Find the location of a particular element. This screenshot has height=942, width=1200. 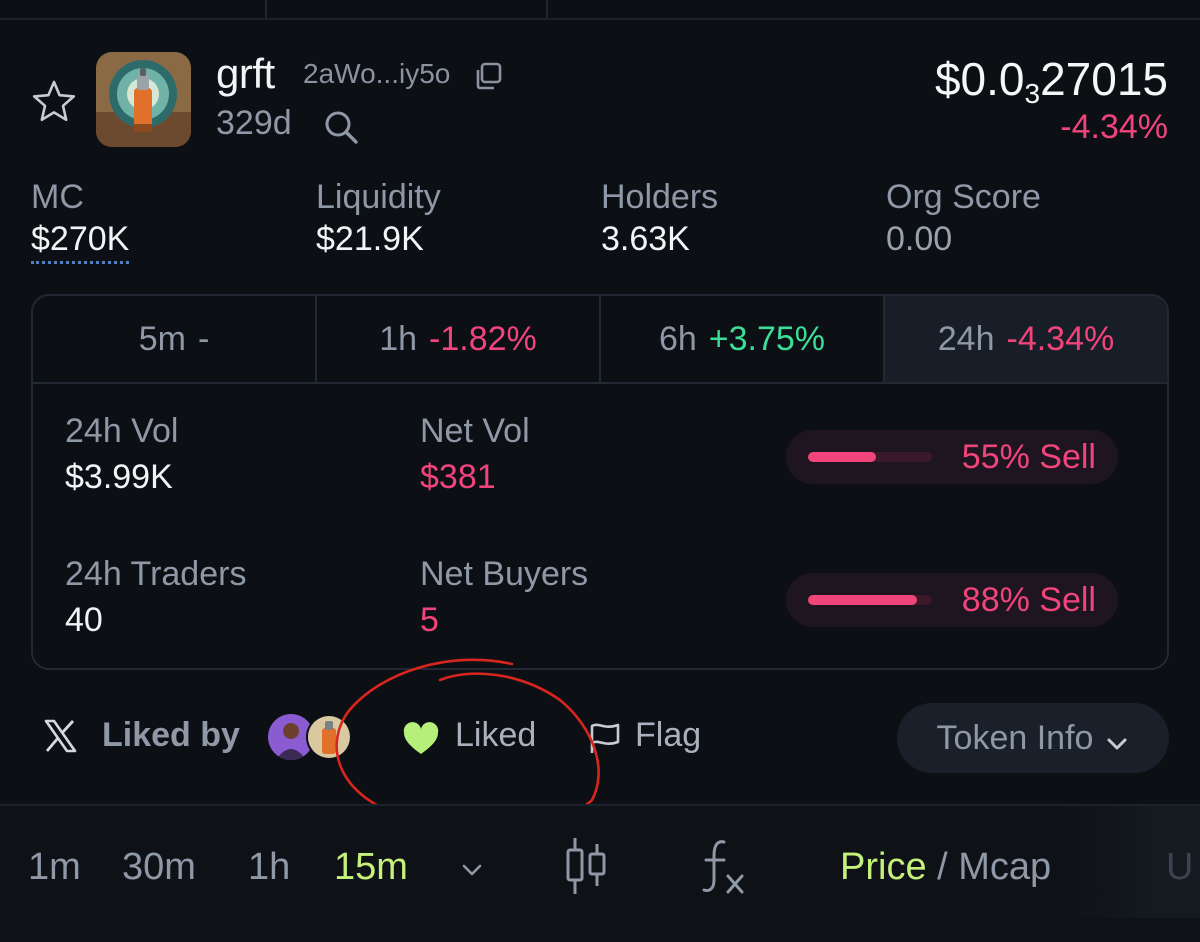

toolbar-overflow-item: U is located at coordinates (1179, 867).